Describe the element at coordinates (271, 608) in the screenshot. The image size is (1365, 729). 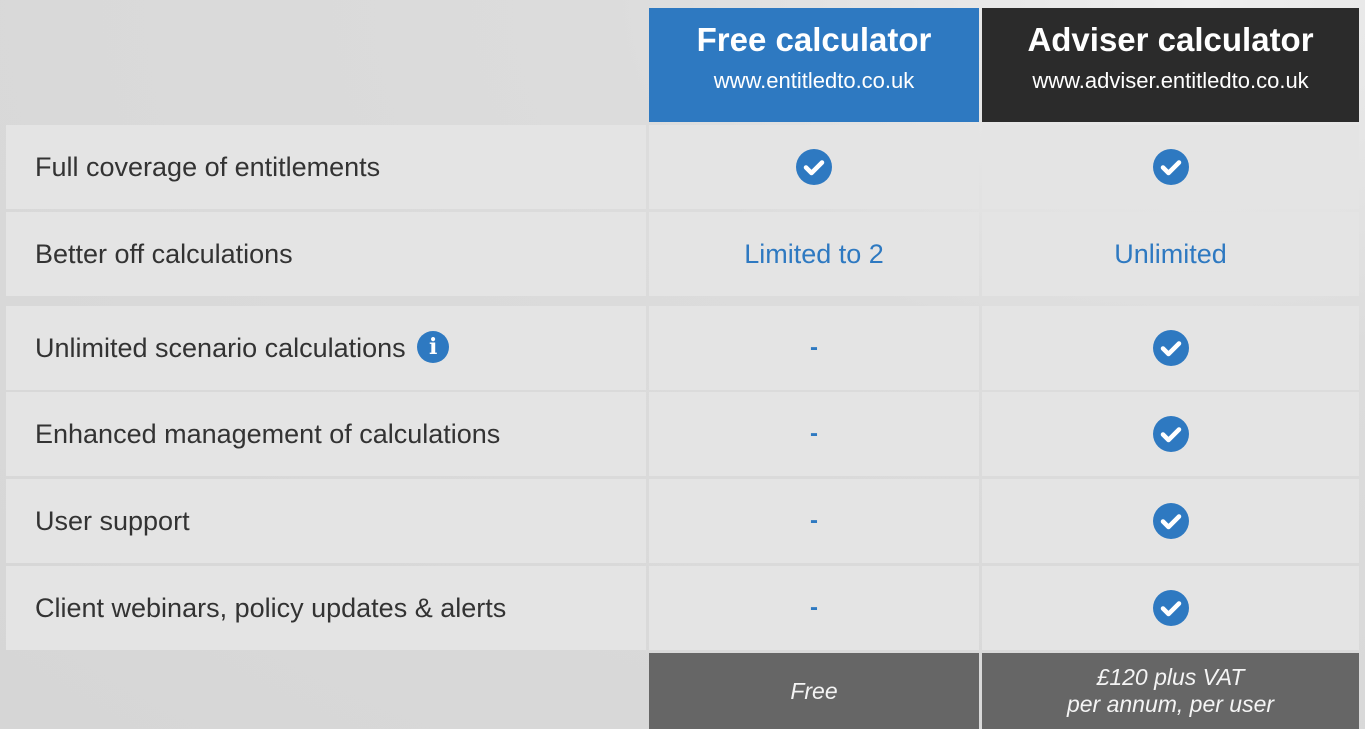
I see `feature-label: Client webinars, policy updates & alerts` at that location.